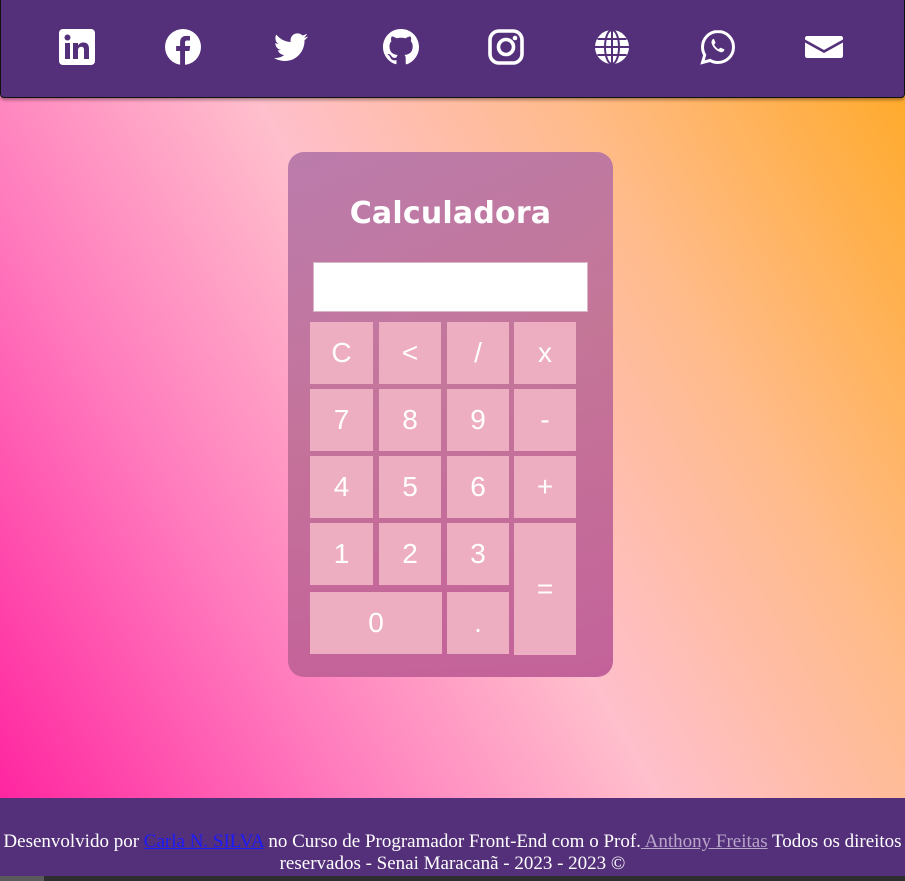 This screenshot has width=905, height=881. Describe the element at coordinates (478, 353) in the screenshot. I see `divide-button: /` at that location.